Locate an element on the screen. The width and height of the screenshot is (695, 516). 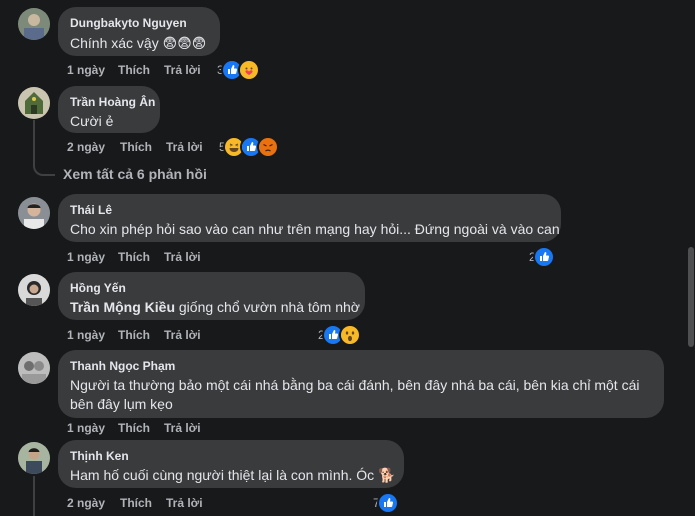
thread-elbow is located at coordinates (44, 163).